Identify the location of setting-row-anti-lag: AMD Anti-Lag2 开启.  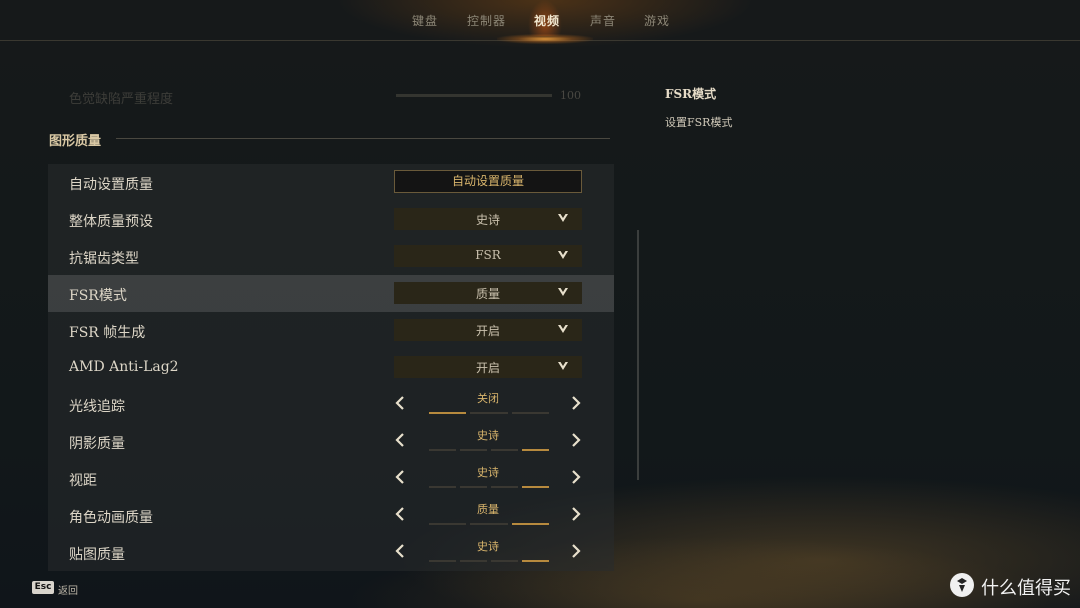
(331, 367).